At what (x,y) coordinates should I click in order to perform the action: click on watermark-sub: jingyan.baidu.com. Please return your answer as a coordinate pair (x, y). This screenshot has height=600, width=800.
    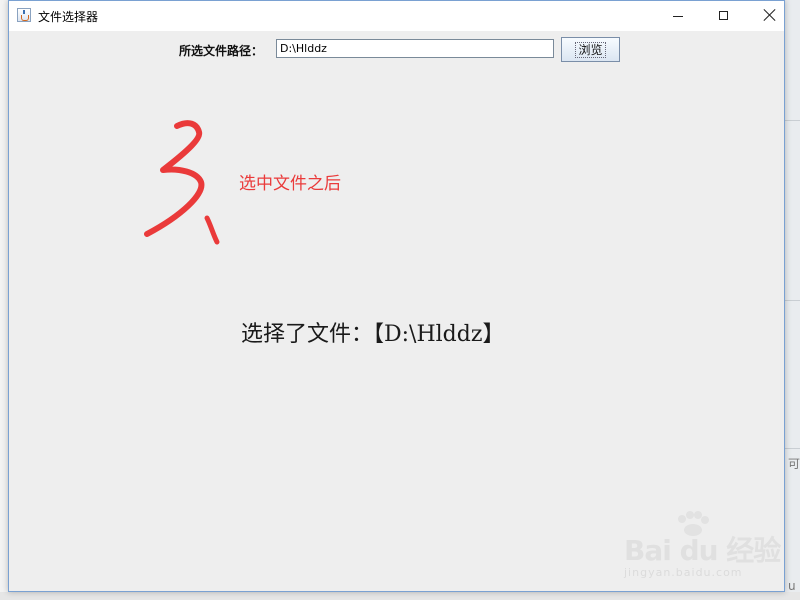
    Looking at the image, I should click on (683, 572).